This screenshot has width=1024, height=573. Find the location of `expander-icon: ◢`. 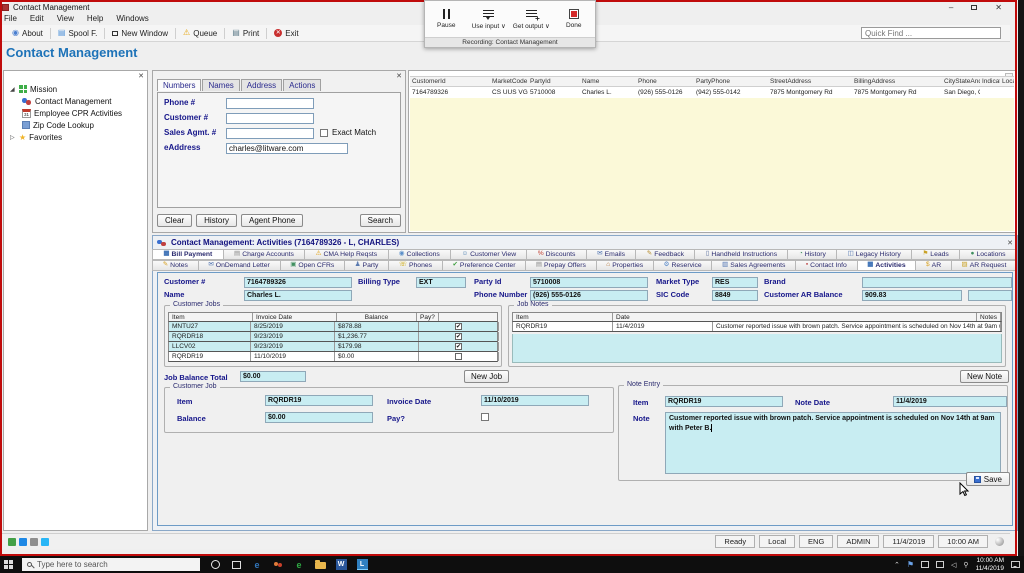

expander-icon: ◢ is located at coordinates (13, 89).